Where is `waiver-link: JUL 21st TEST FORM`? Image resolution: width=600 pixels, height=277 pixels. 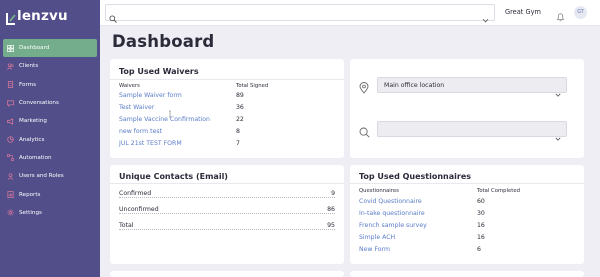
waiver-link: JUL 21st TEST FORM is located at coordinates (150, 143).